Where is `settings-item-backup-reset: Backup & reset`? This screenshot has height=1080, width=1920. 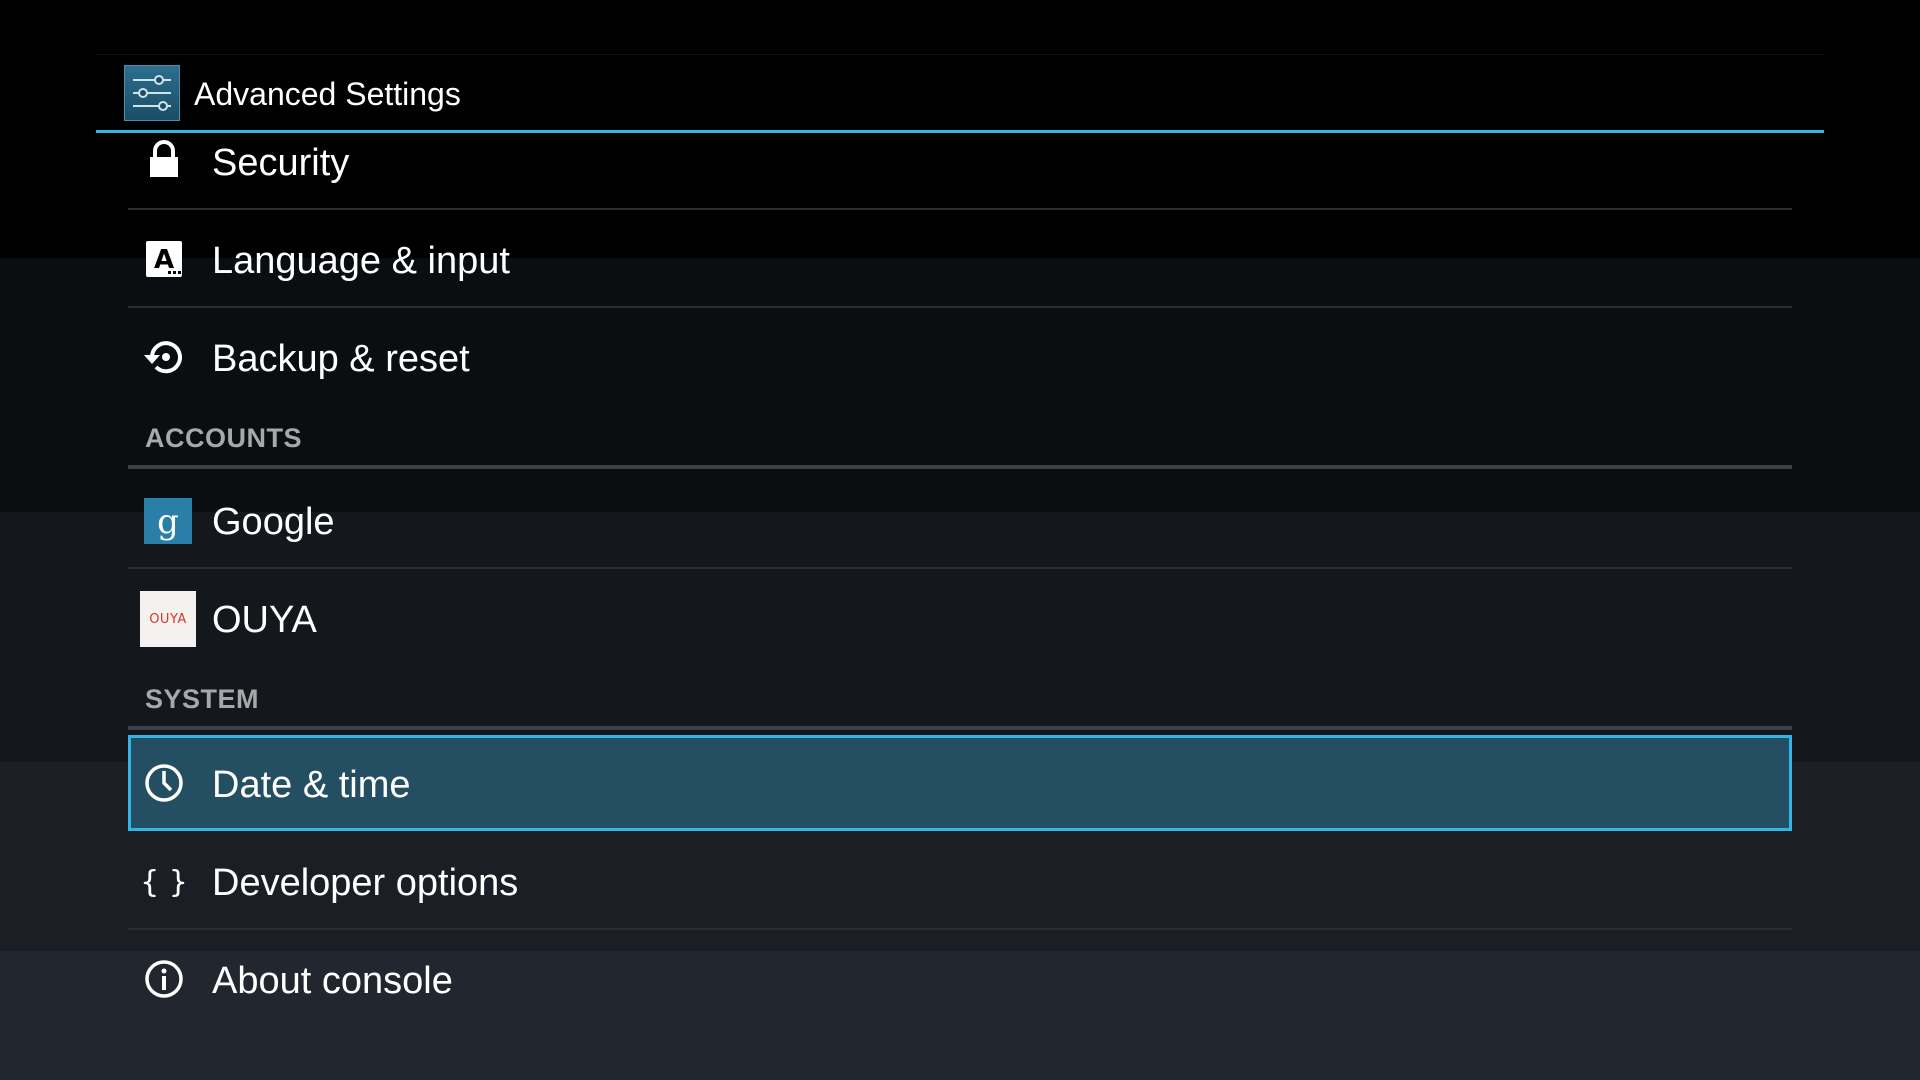 settings-item-backup-reset: Backup & reset is located at coordinates (960, 357).